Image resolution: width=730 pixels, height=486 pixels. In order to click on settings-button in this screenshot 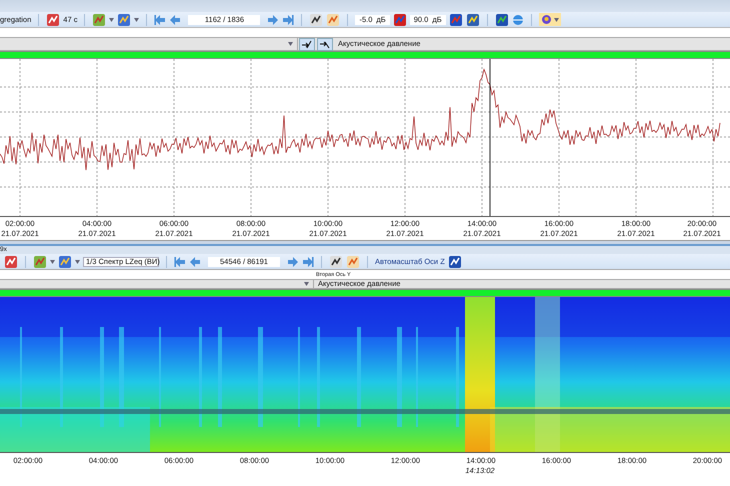, I will do `click(549, 19)`.